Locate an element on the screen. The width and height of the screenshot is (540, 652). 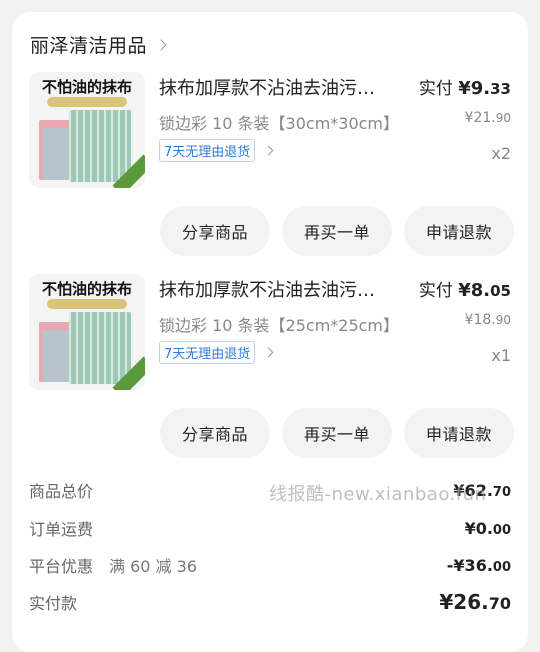
watermark: 线报酷-new.xianbao.fun is located at coordinates (378, 494).